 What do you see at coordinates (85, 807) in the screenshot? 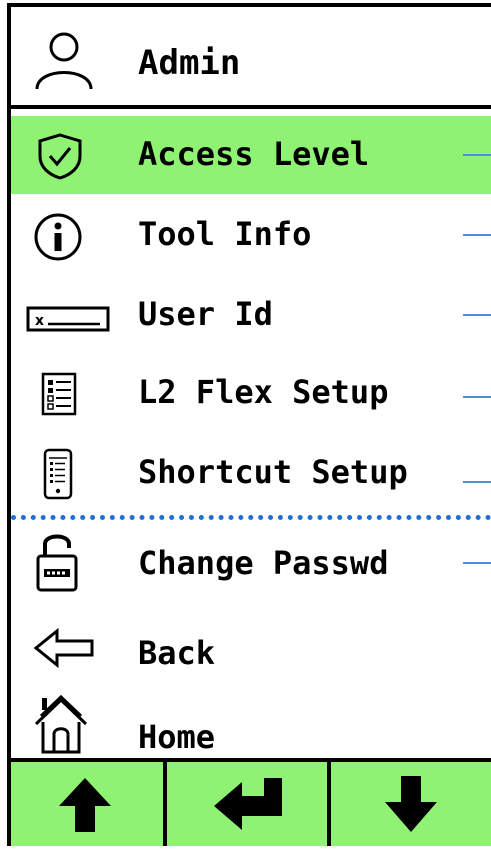
I see `arrow-up-icon` at bounding box center [85, 807].